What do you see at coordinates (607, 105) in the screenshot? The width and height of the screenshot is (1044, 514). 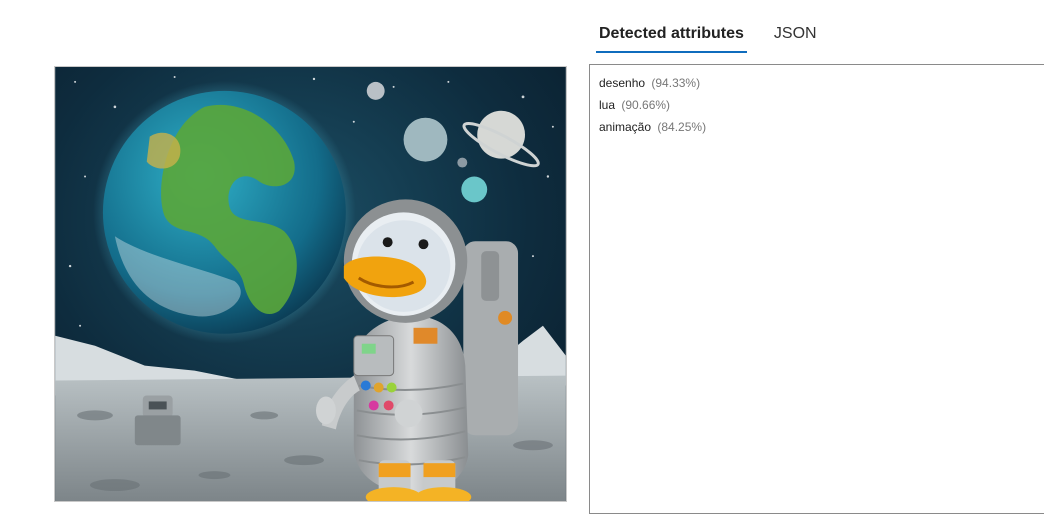 I see `attribute-name: lua` at bounding box center [607, 105].